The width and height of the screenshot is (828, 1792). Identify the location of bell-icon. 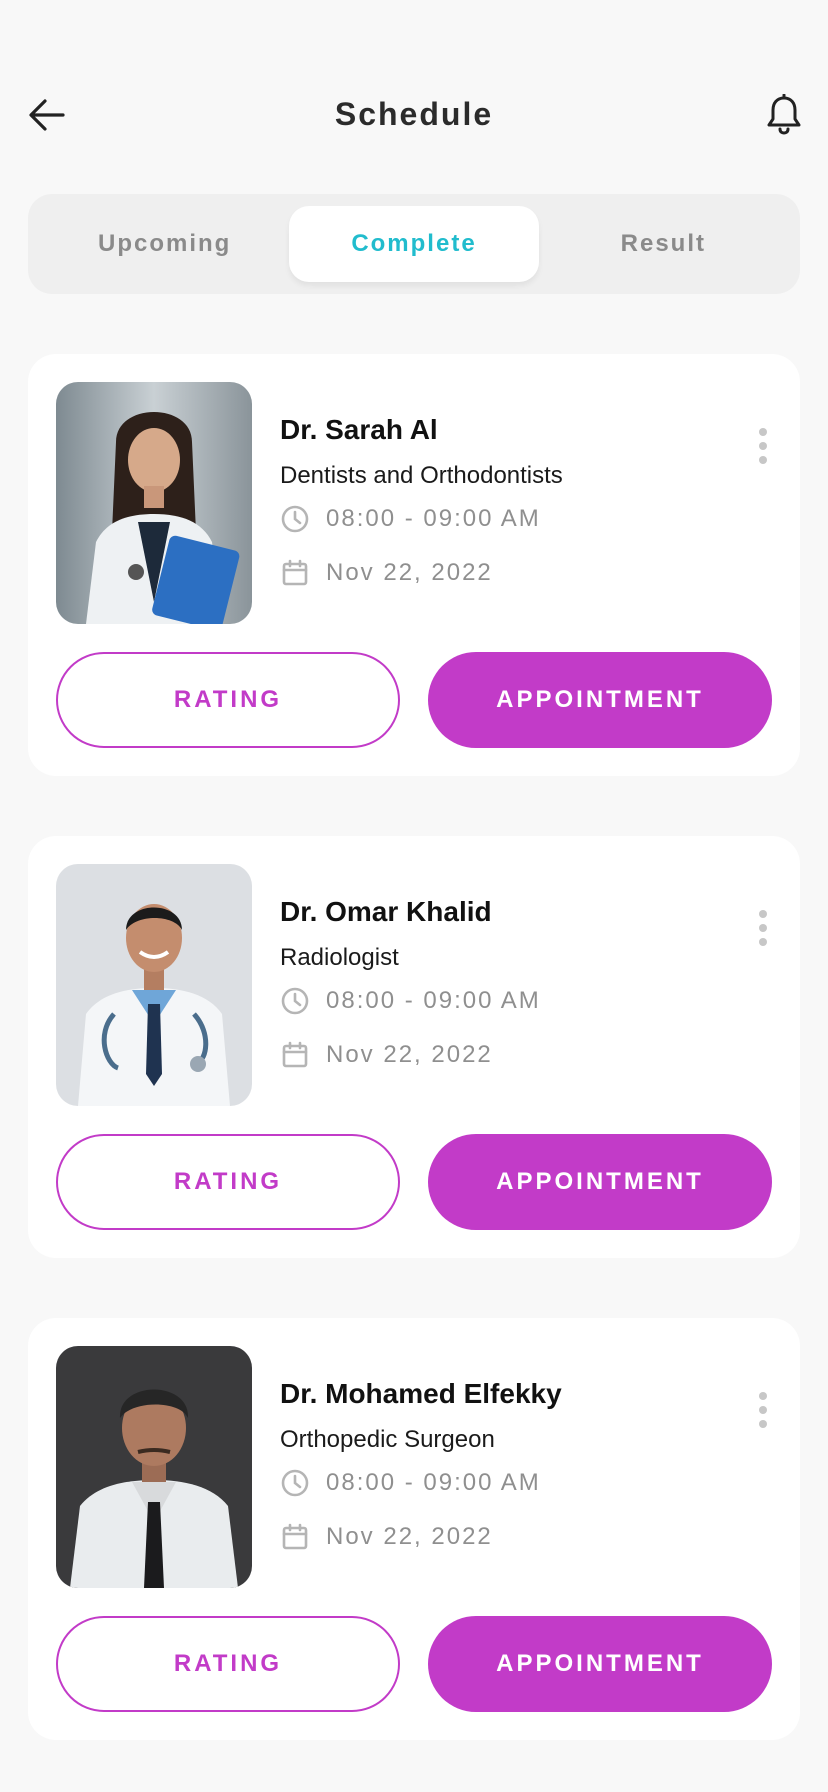
(784, 114).